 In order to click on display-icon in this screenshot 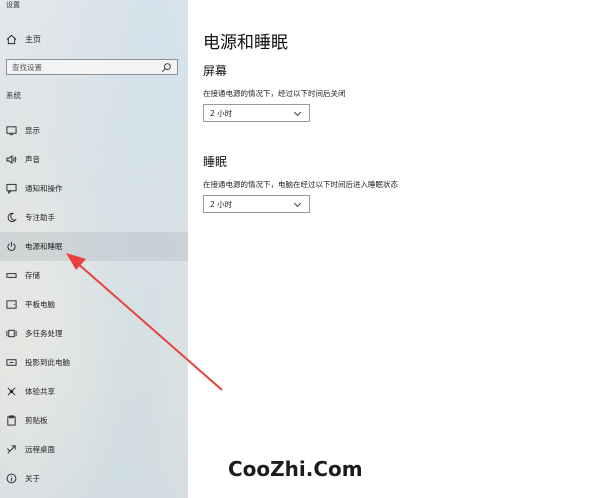, I will do `click(11, 130)`.